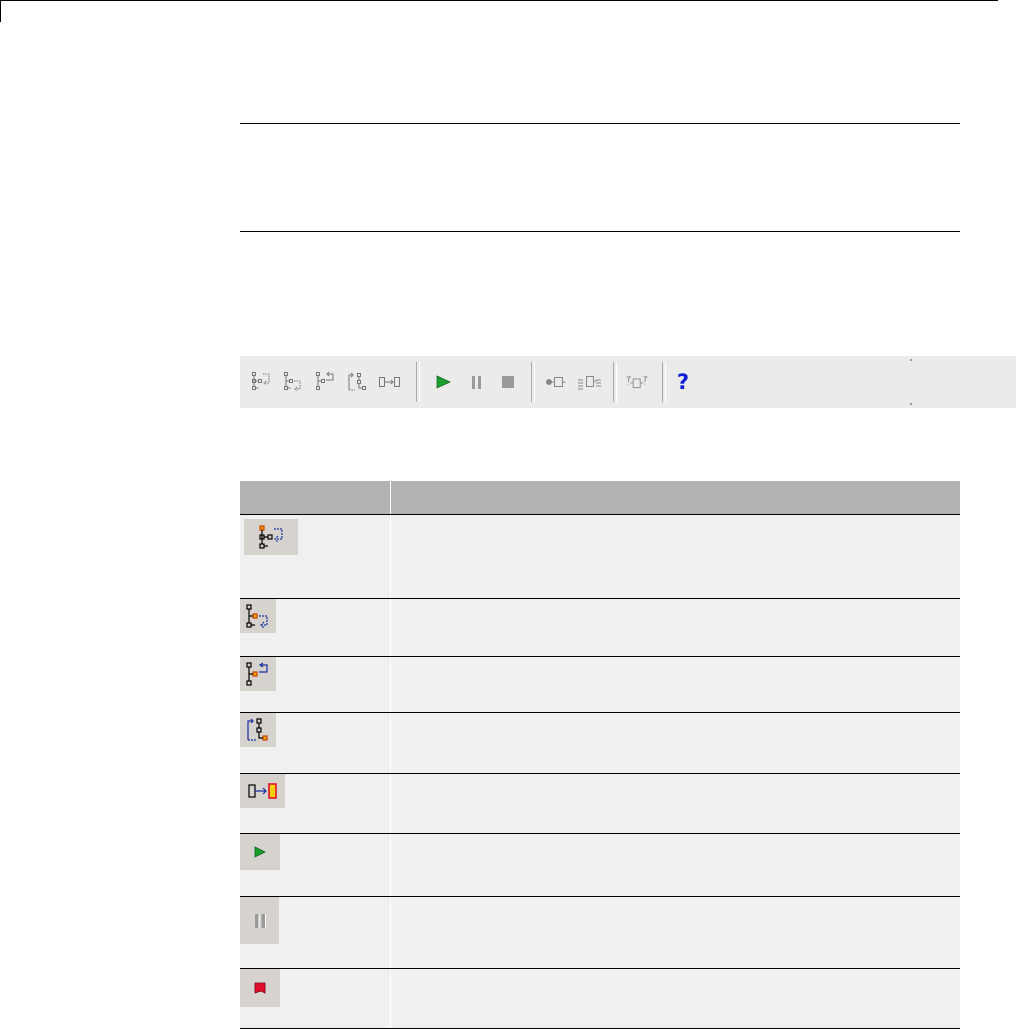 Image resolution: width=1016 pixels, height=1029 pixels. I want to click on table-header-row, so click(600, 498).